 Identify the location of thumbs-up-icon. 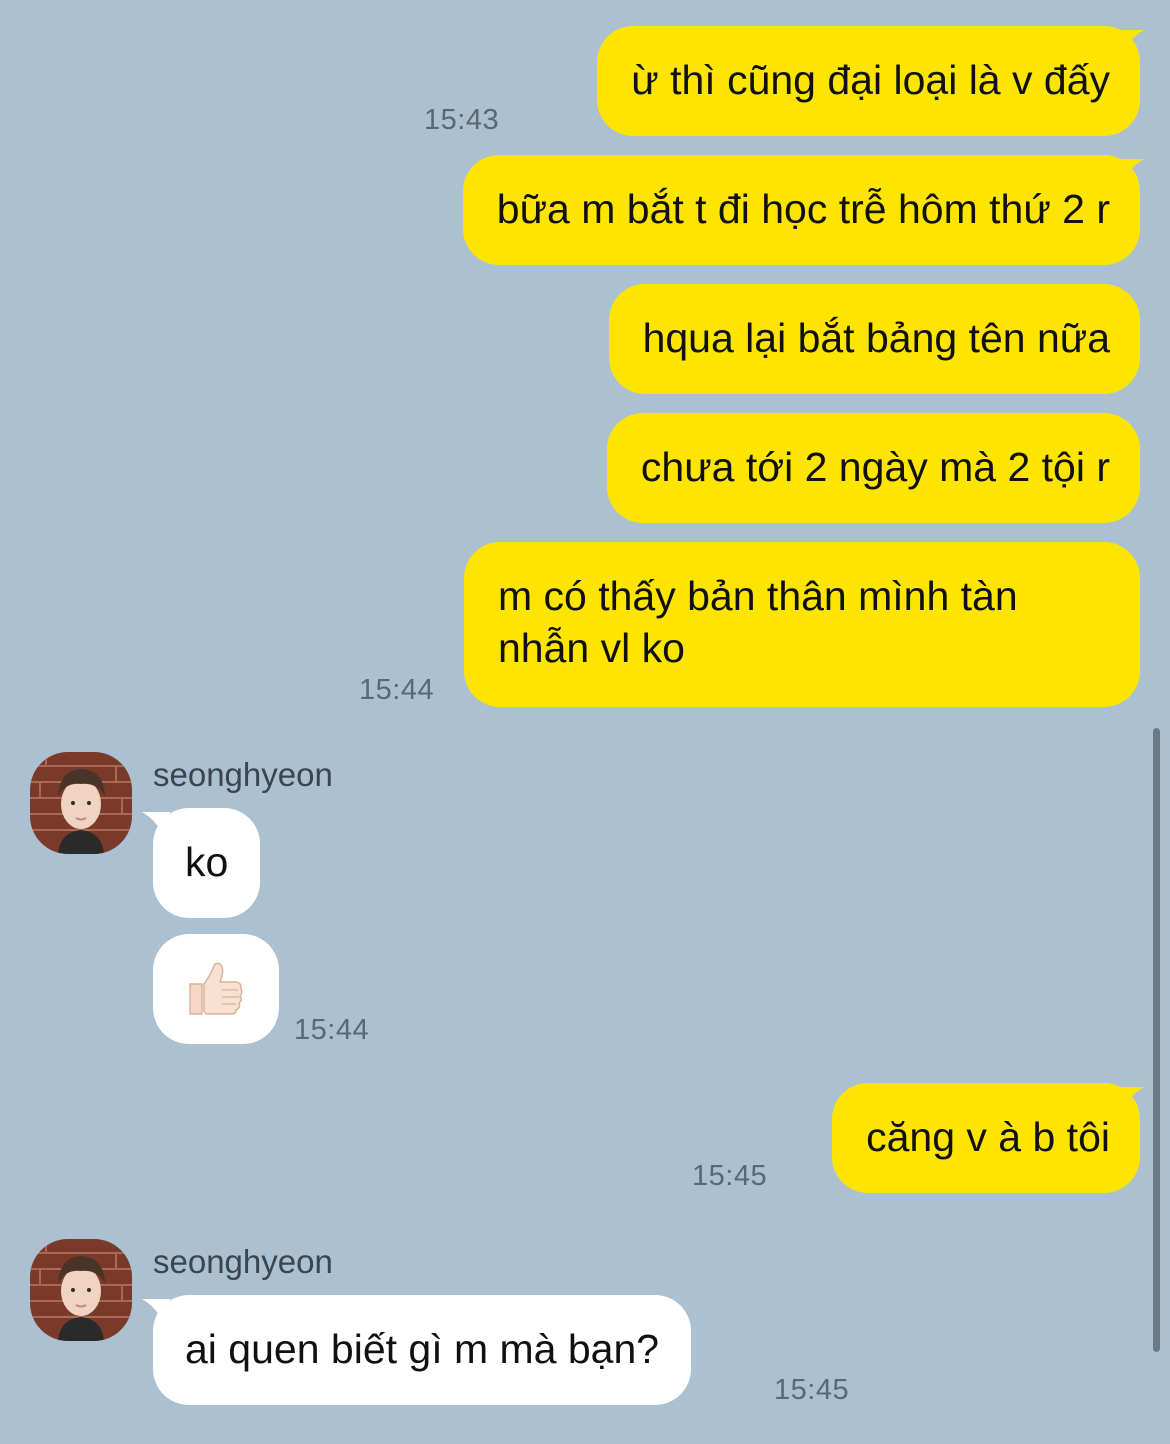
(216, 988).